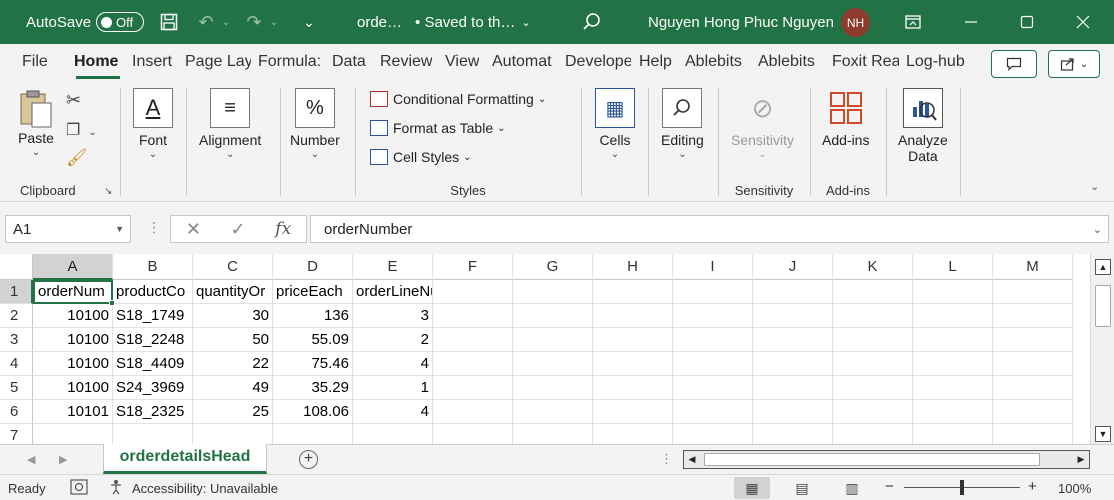  Describe the element at coordinates (254, 22) in the screenshot. I see `redo-icon: ↷` at that location.